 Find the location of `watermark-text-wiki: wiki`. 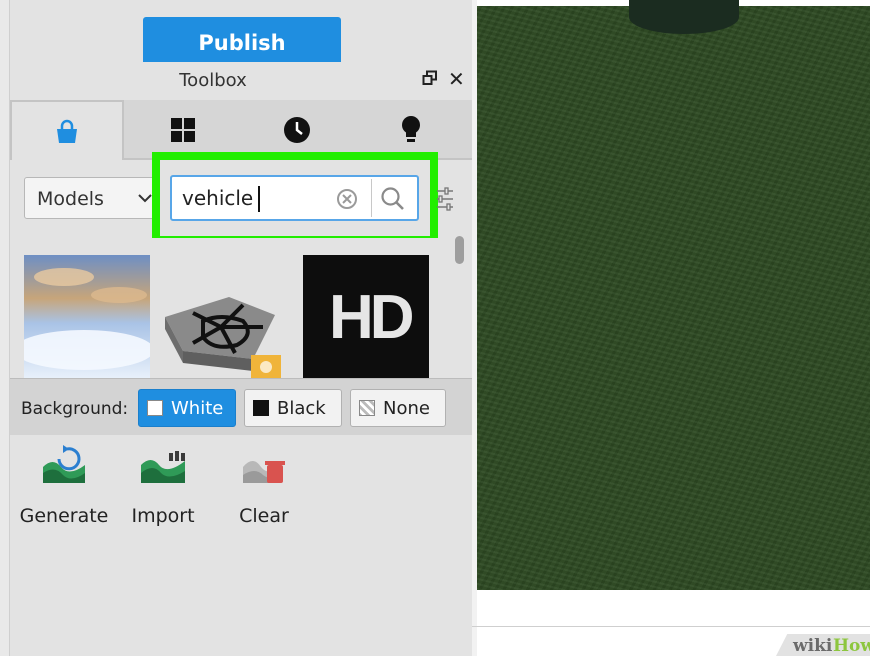

watermark-text-wiki: wiki is located at coordinates (813, 646).